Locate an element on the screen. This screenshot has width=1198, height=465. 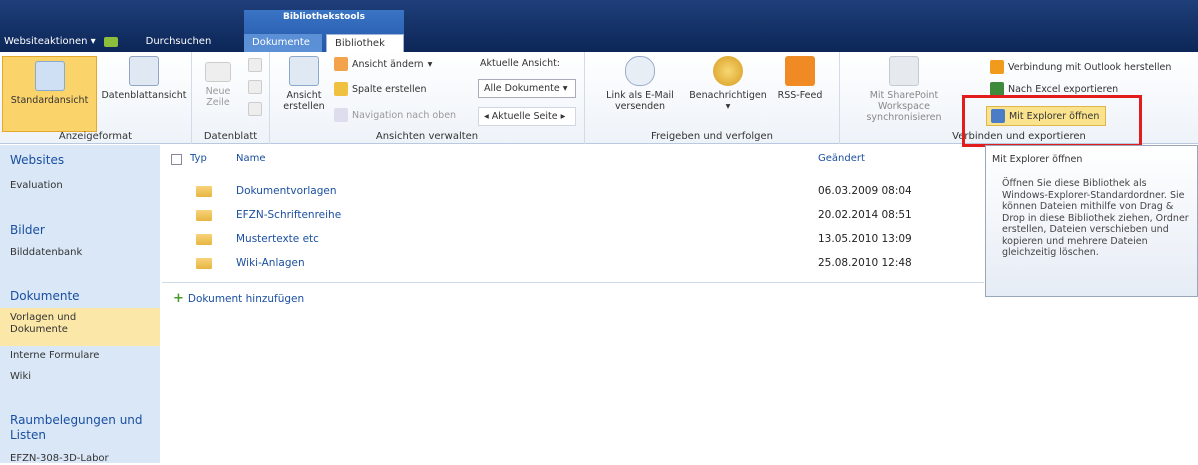
list-divider is located at coordinates (573, 282).